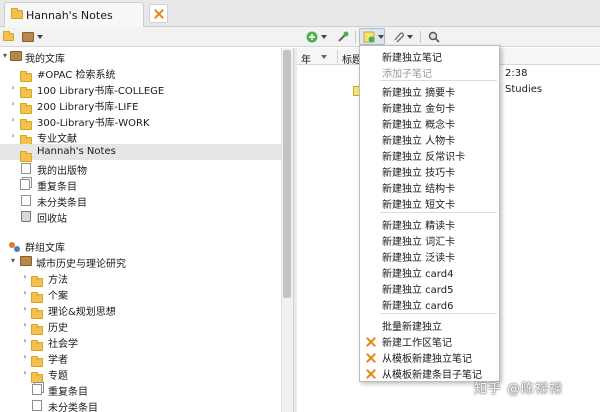 The width and height of the screenshot is (600, 412). I want to click on menu-item-close-reading-card: 新建独立 精读卡, so click(429, 223).